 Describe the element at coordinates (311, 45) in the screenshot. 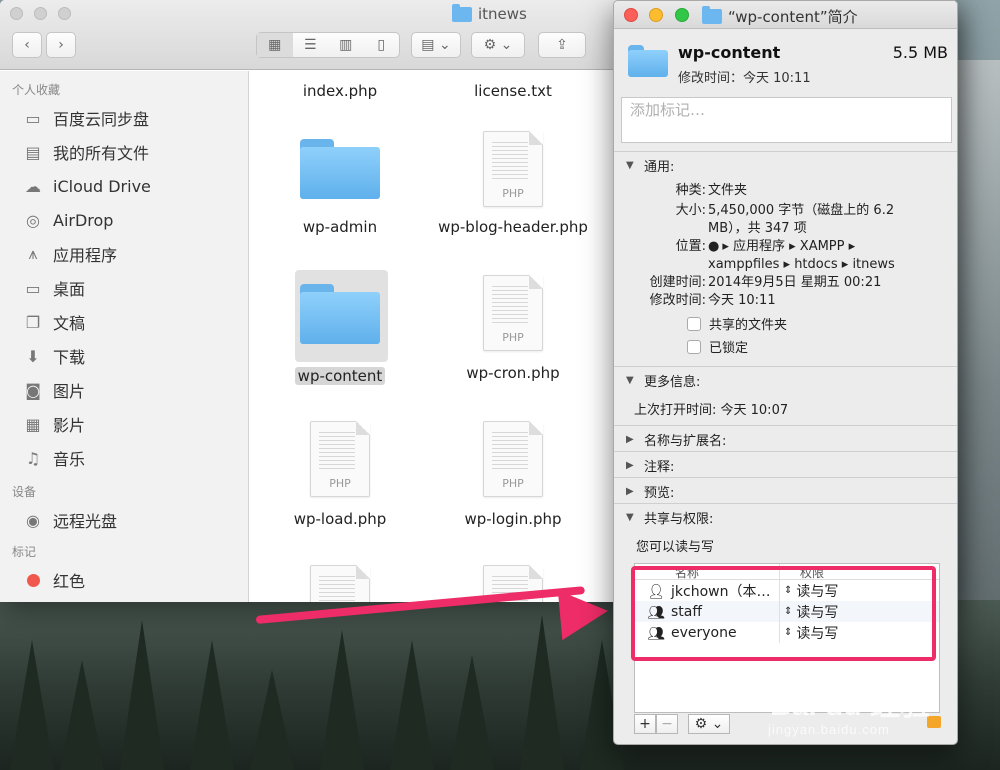

I see `list-view-icon: ☰` at that location.